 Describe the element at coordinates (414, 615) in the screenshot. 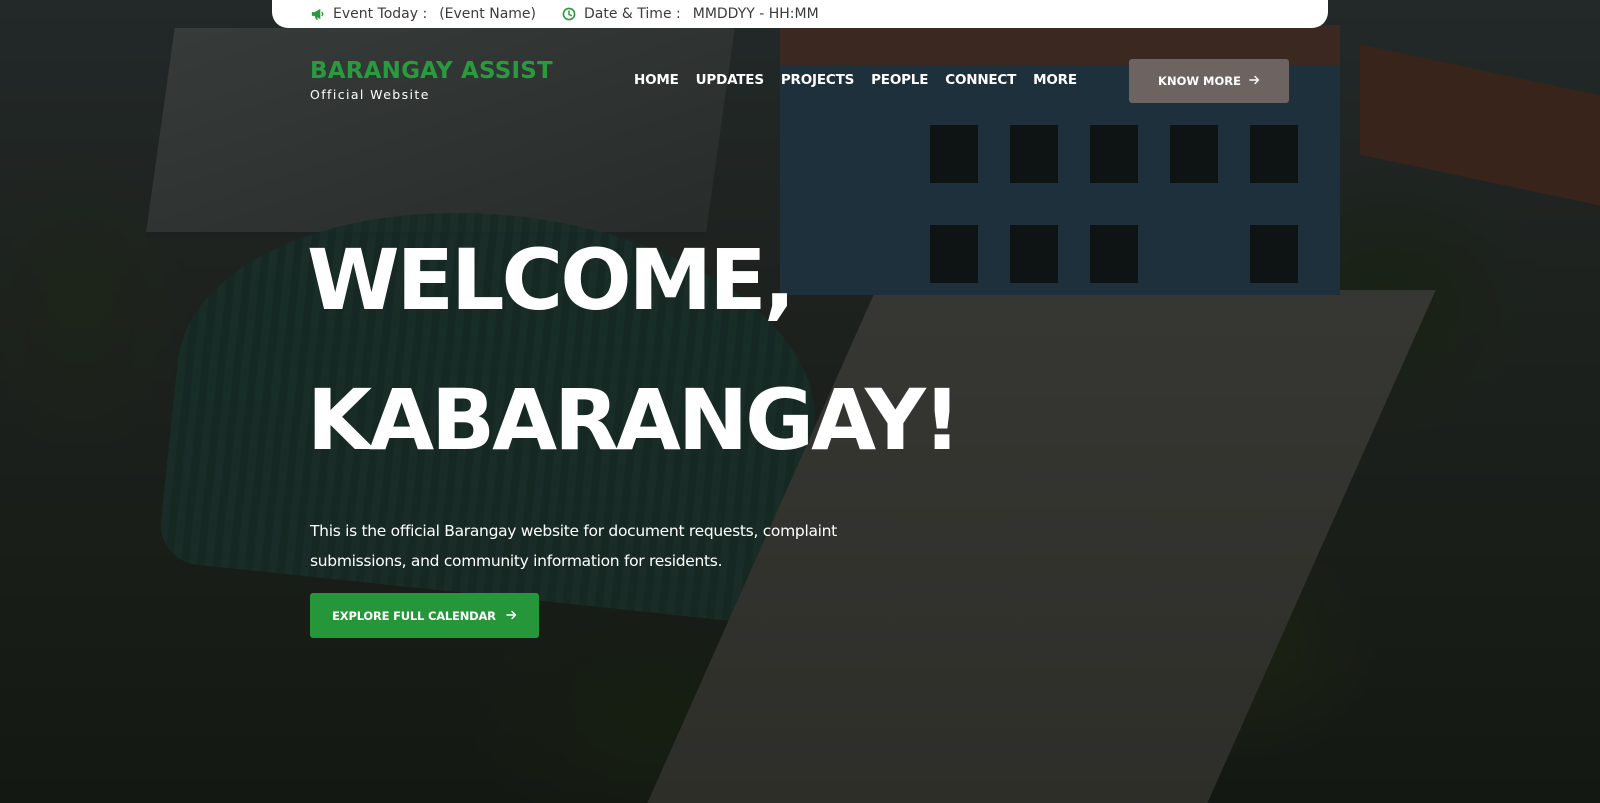

I see `explore-calendar-label: EXPLORE FULL CALENDAR` at that location.